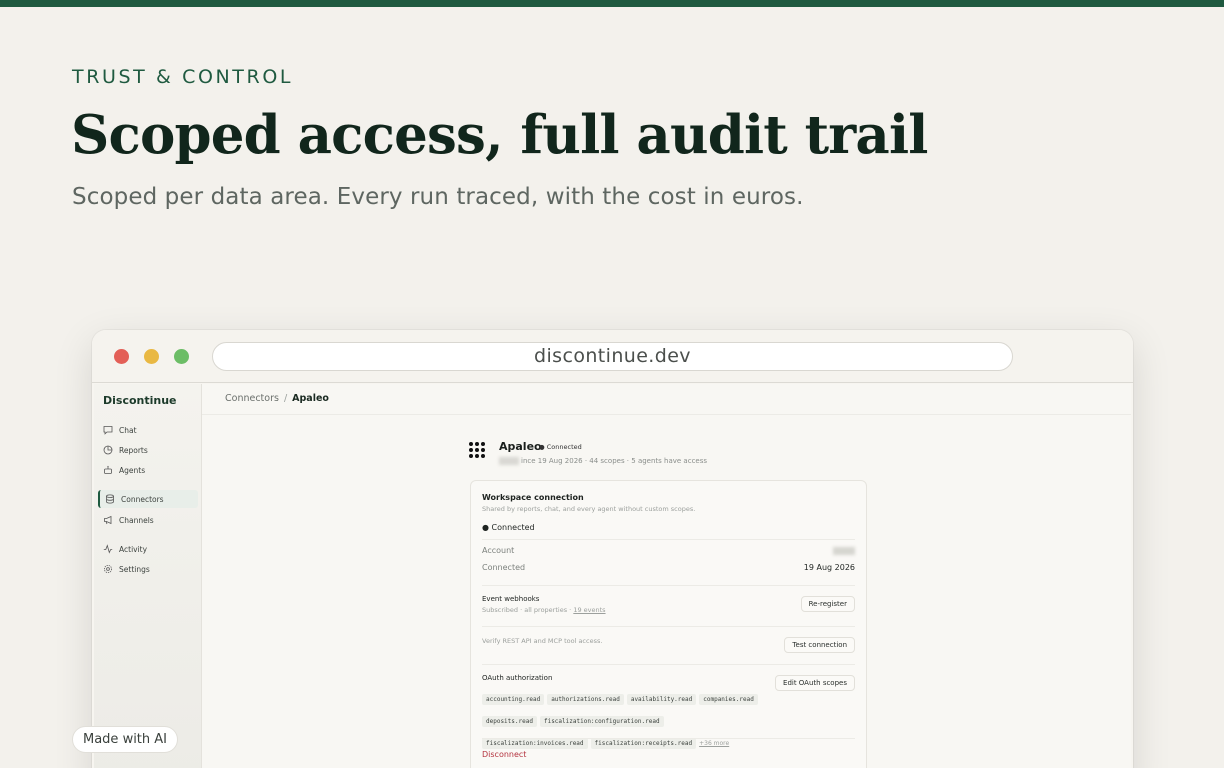 Image resolution: width=1224 pixels, height=768 pixels. Describe the element at coordinates (668, 610) in the screenshot. I see `webhooks-subtitle: Subscribed · all properties · 19 events` at that location.